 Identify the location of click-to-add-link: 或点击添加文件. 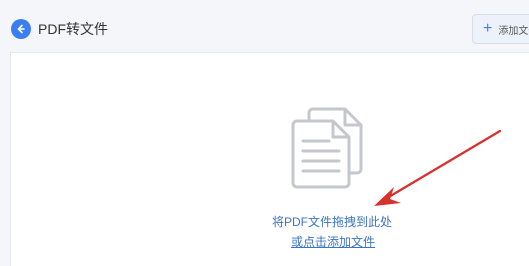
(333, 242).